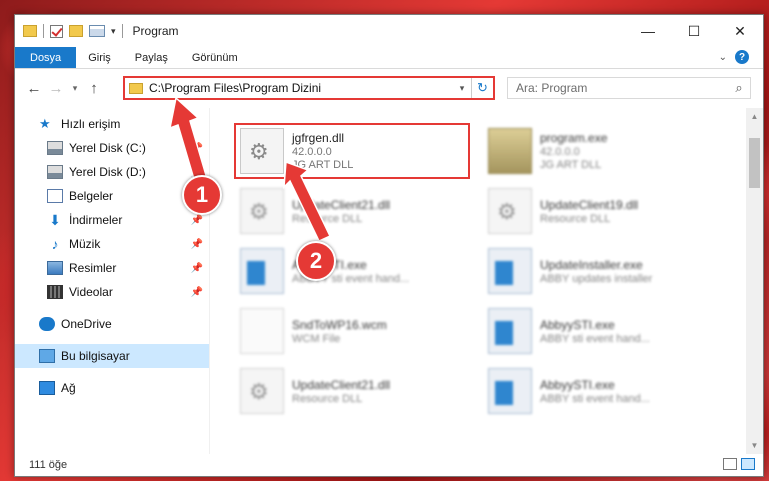 This screenshot has height=481, width=769. Describe the element at coordinates (107, 172) in the screenshot. I see `sidebar-item-label: Yerel Disk (D:)` at that location.